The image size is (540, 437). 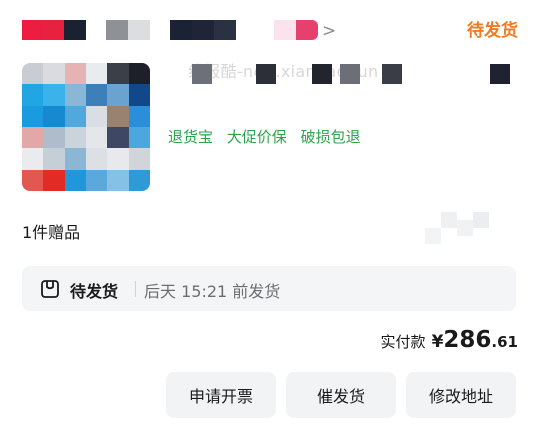 What do you see at coordinates (256, 137) in the screenshot?
I see `service-tag-price-protect: 大促价保` at bounding box center [256, 137].